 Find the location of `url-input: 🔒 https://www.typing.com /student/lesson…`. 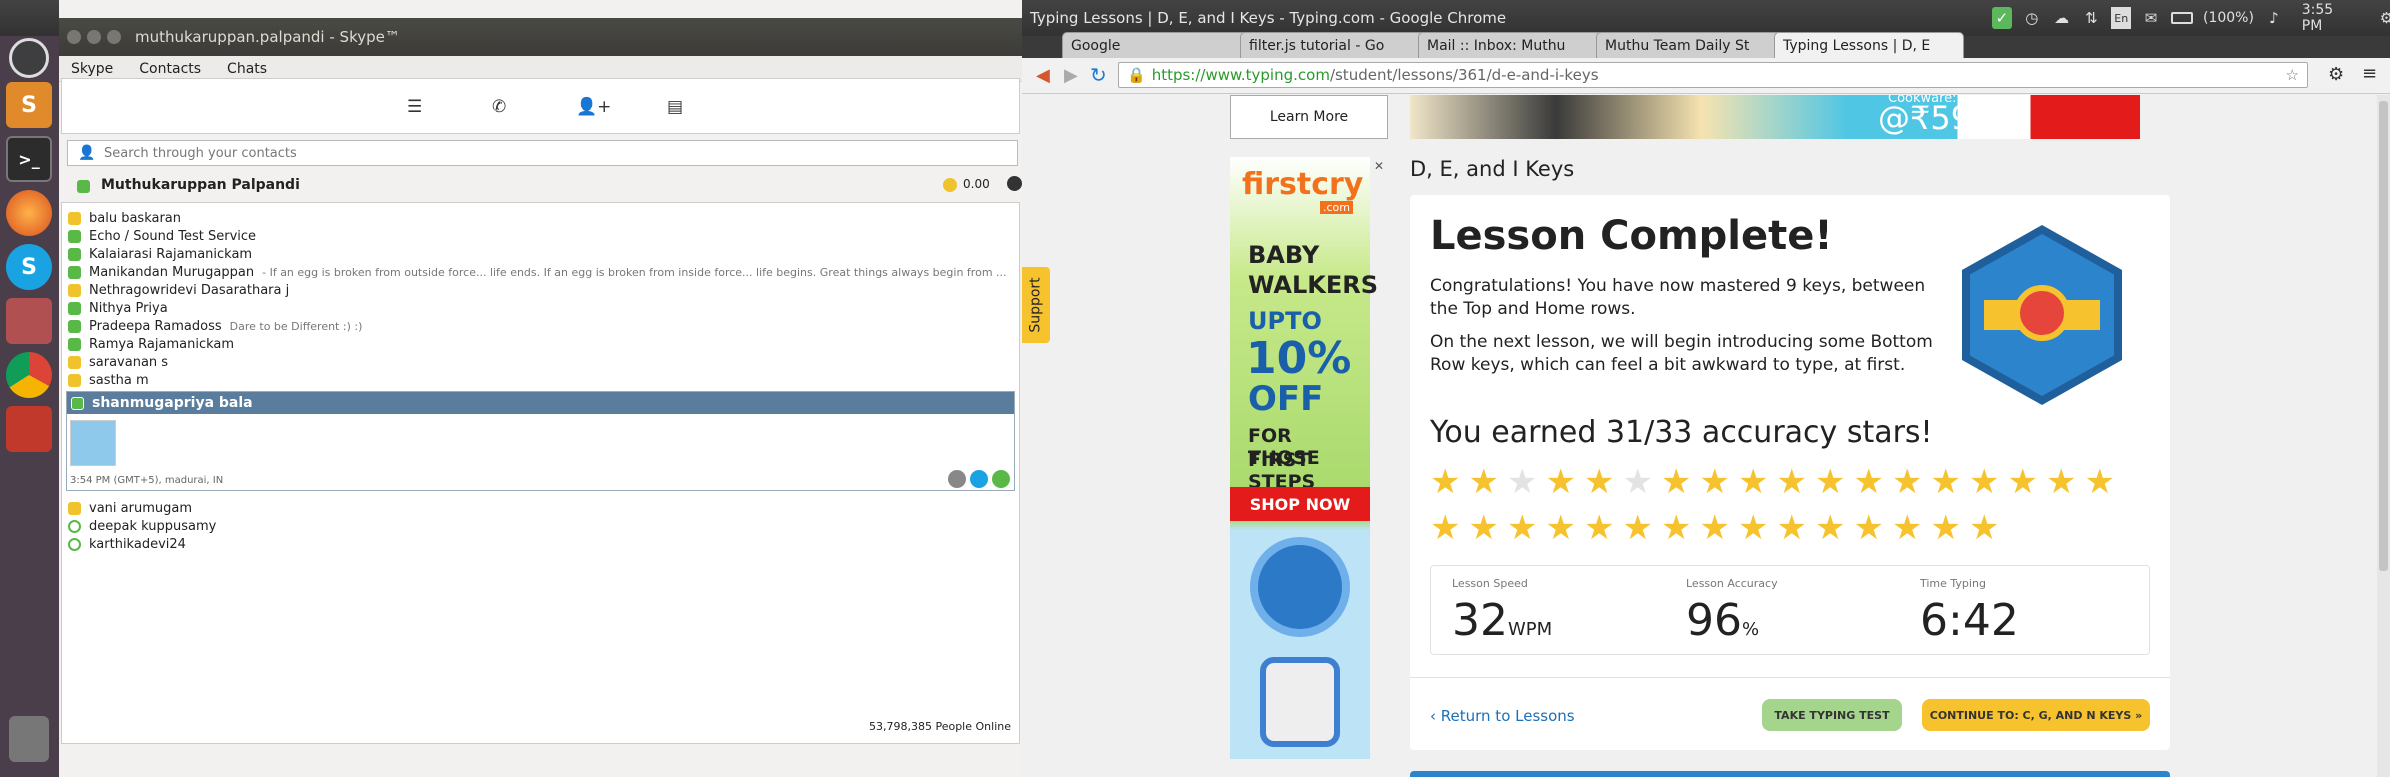

url-input: 🔒 https://www.typing.com /student/lesson… is located at coordinates (1713, 75).